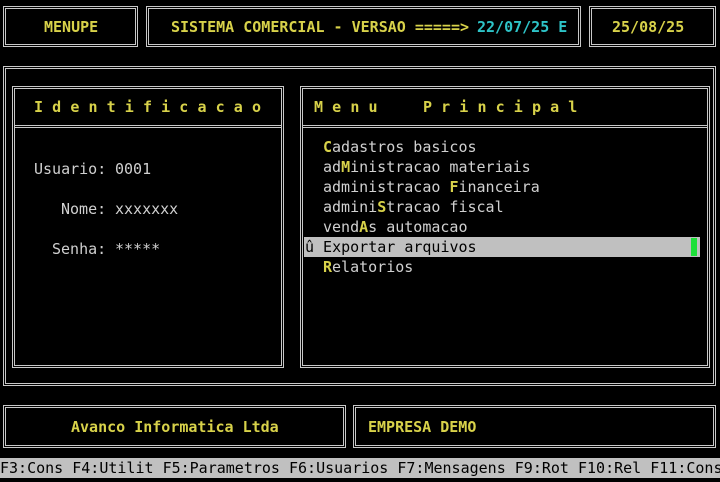  What do you see at coordinates (133, 169) in the screenshot?
I see `user-value: 0001` at bounding box center [133, 169].